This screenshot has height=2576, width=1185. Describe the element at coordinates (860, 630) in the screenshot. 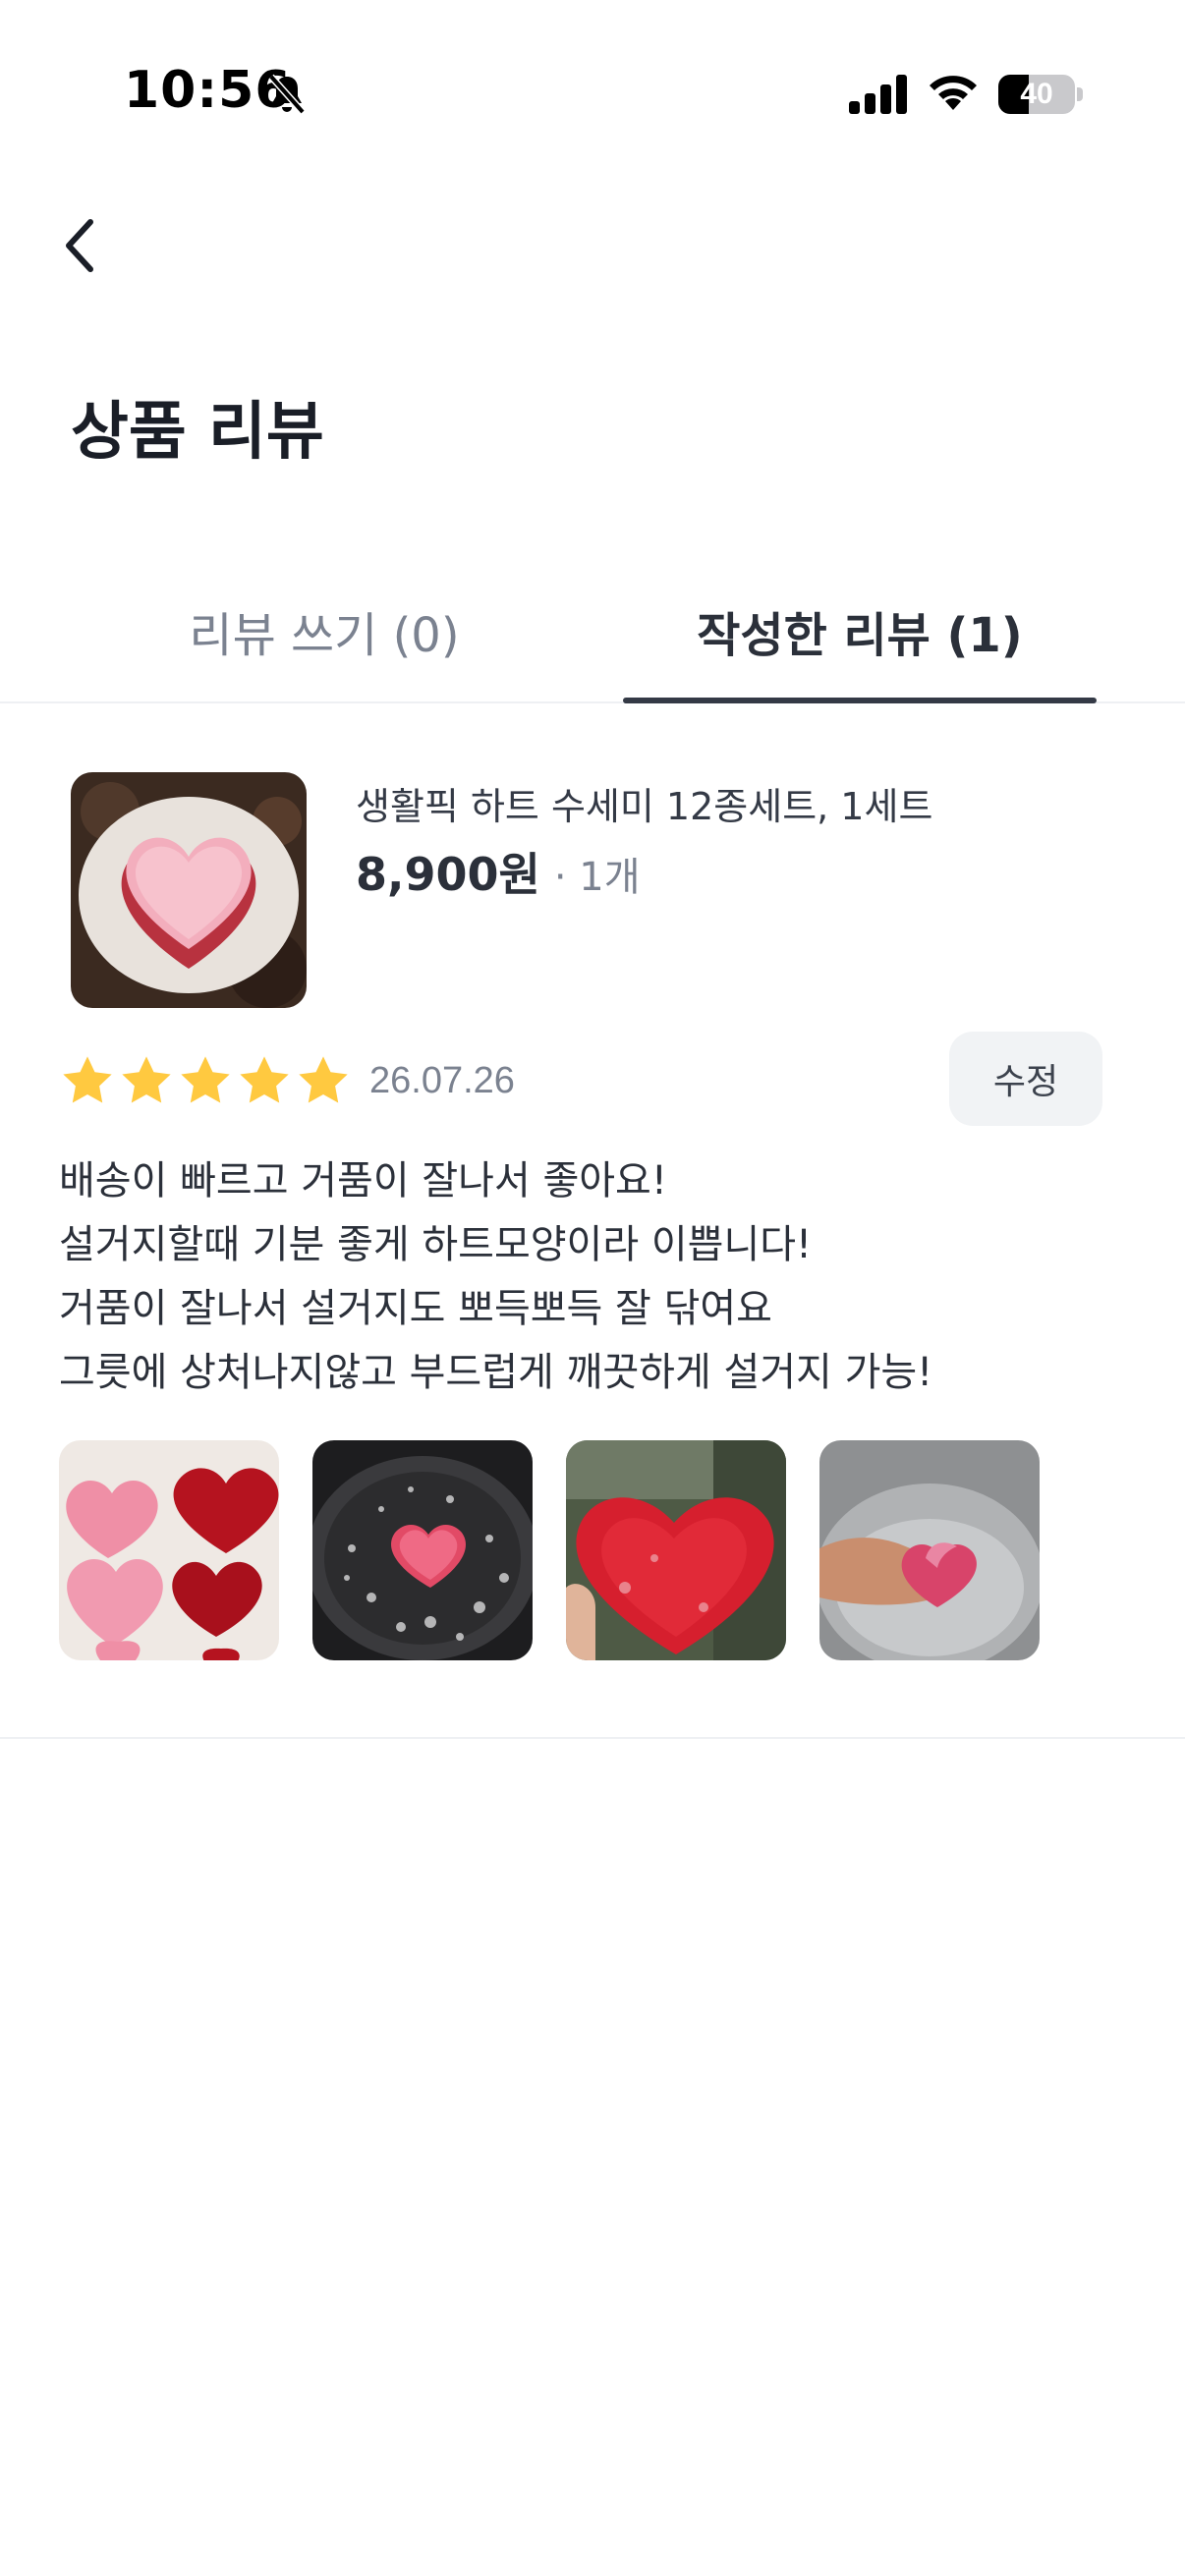

I see `tab-written-reviews: 작성한 리뷰 (1)` at that location.